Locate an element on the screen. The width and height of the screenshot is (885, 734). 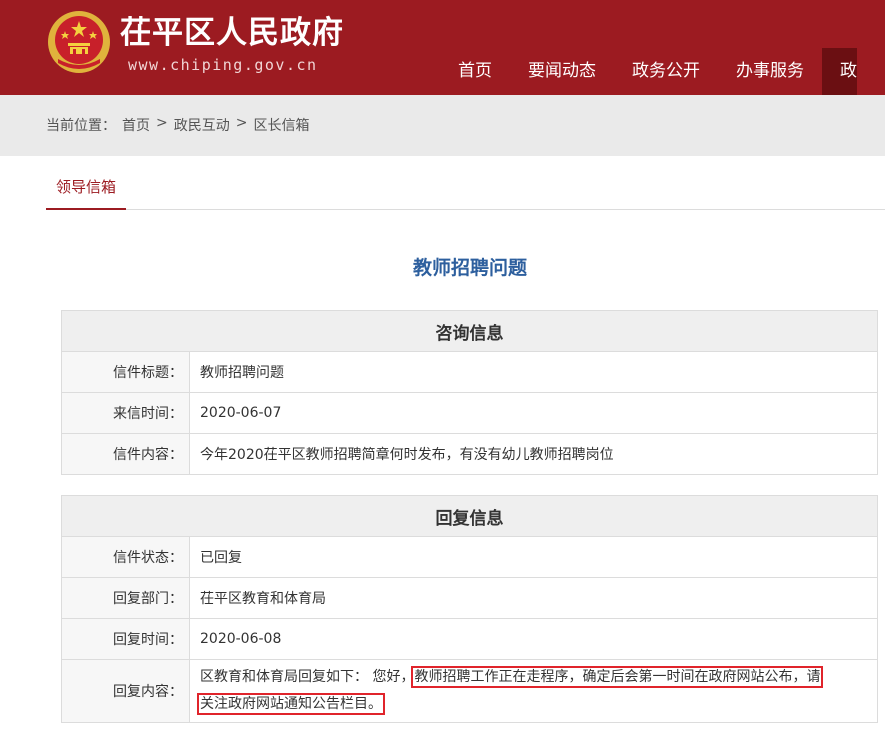
nav-gov-affairs: 政务公开 is located at coordinates (666, 71).